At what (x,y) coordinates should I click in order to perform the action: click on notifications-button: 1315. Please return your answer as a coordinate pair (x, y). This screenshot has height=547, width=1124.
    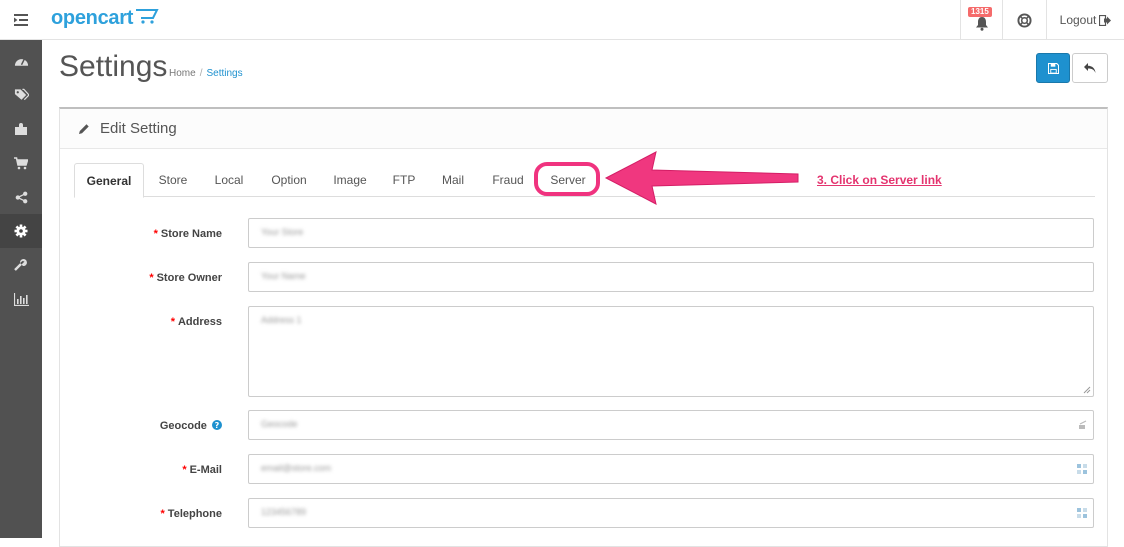
    Looking at the image, I should click on (981, 20).